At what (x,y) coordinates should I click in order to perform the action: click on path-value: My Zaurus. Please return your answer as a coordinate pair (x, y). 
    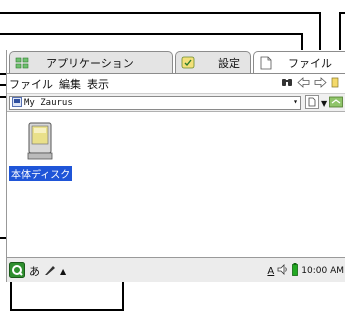
    Looking at the image, I should click on (48, 103).